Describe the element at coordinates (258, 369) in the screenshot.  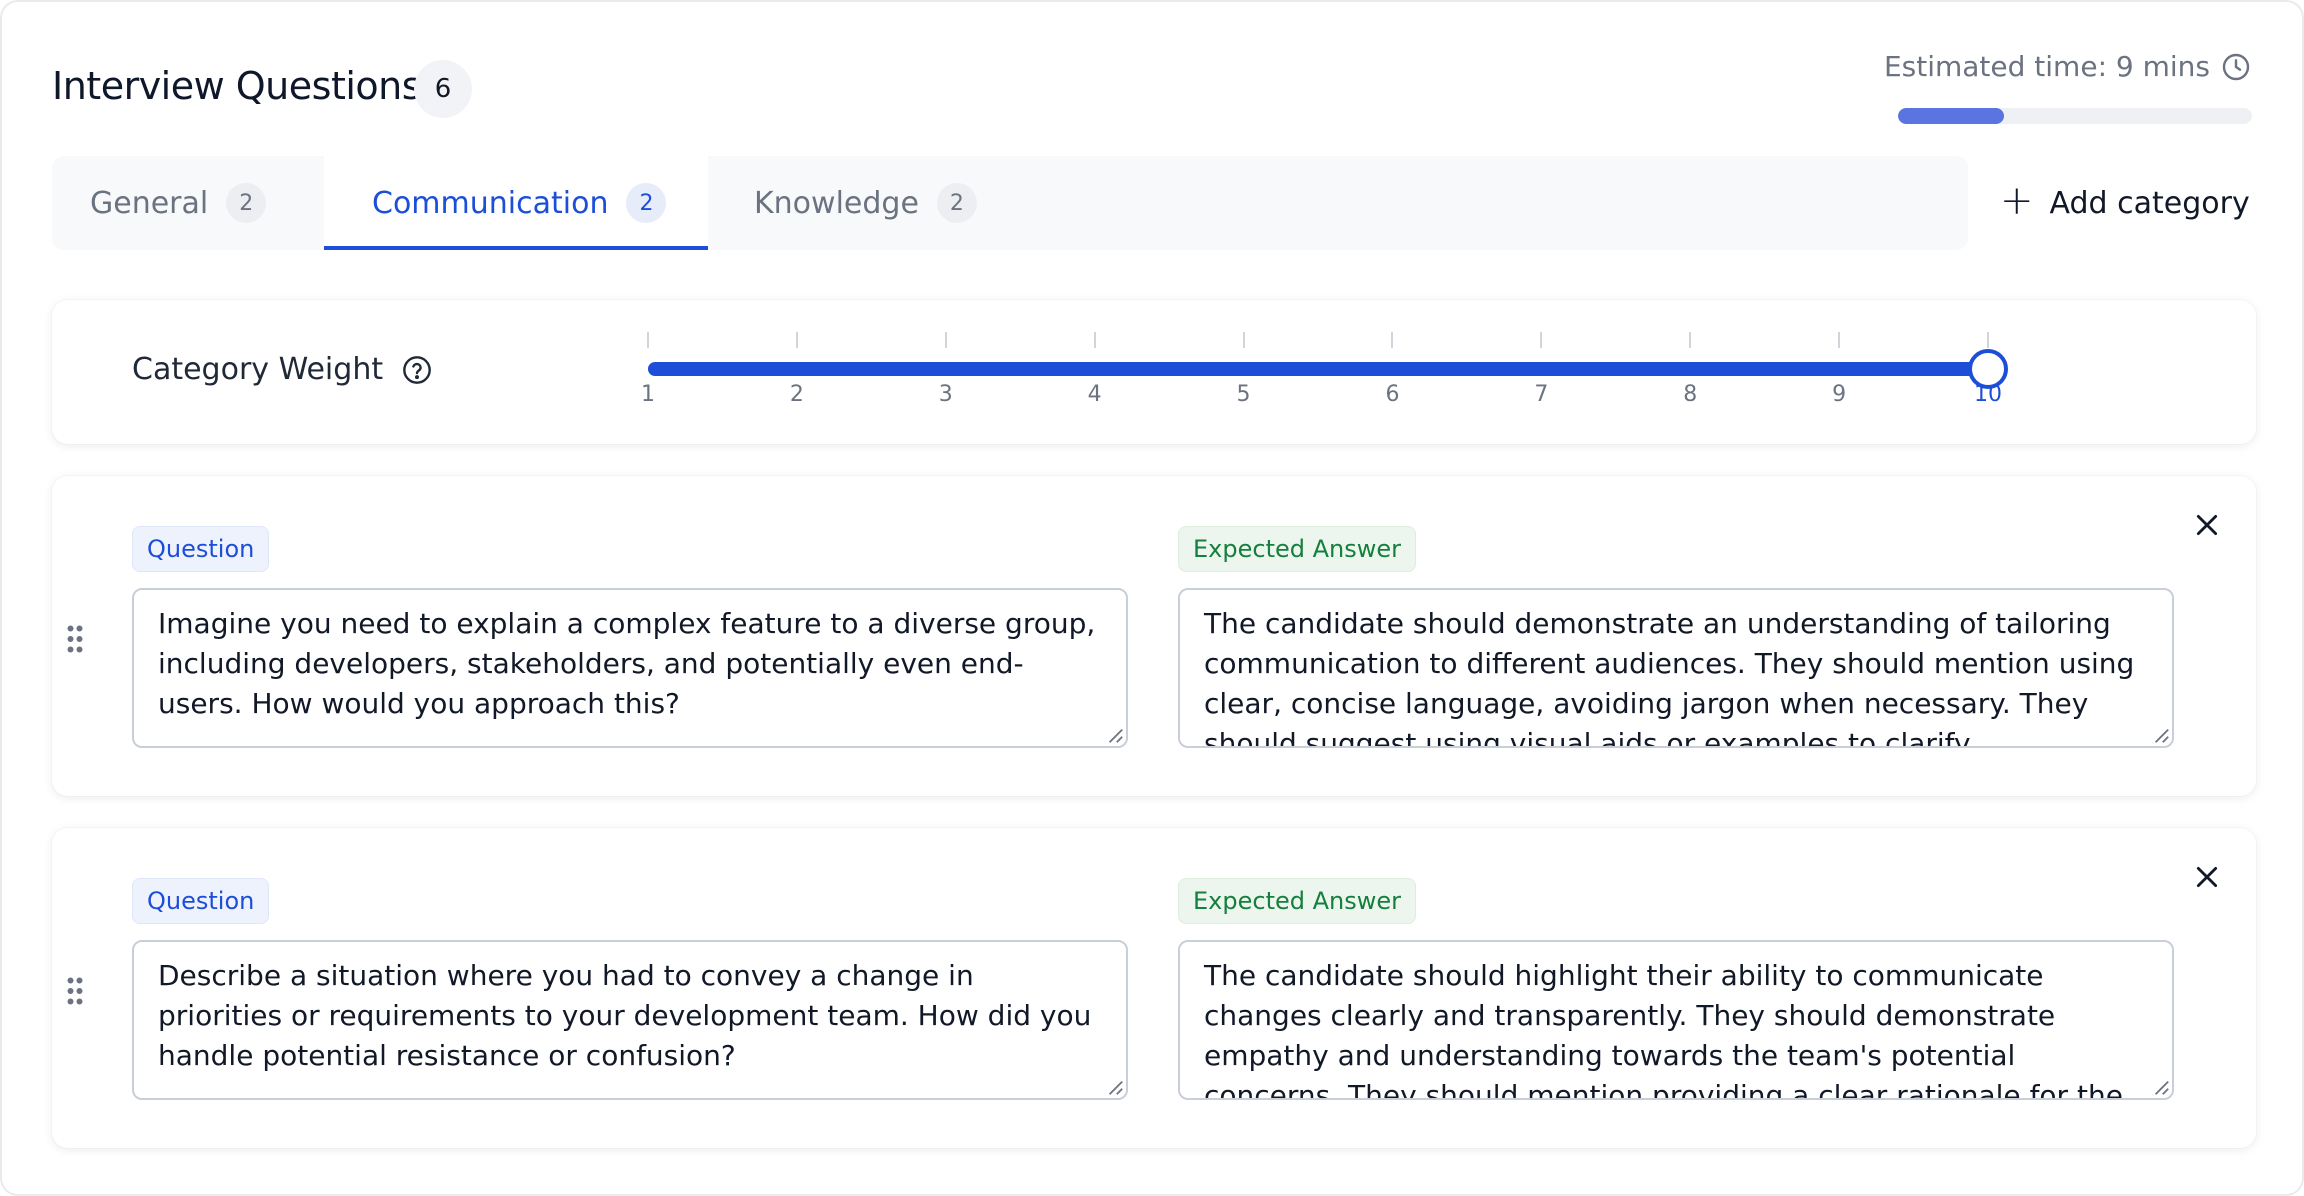
I see `category-weight-text: Category Weight` at that location.